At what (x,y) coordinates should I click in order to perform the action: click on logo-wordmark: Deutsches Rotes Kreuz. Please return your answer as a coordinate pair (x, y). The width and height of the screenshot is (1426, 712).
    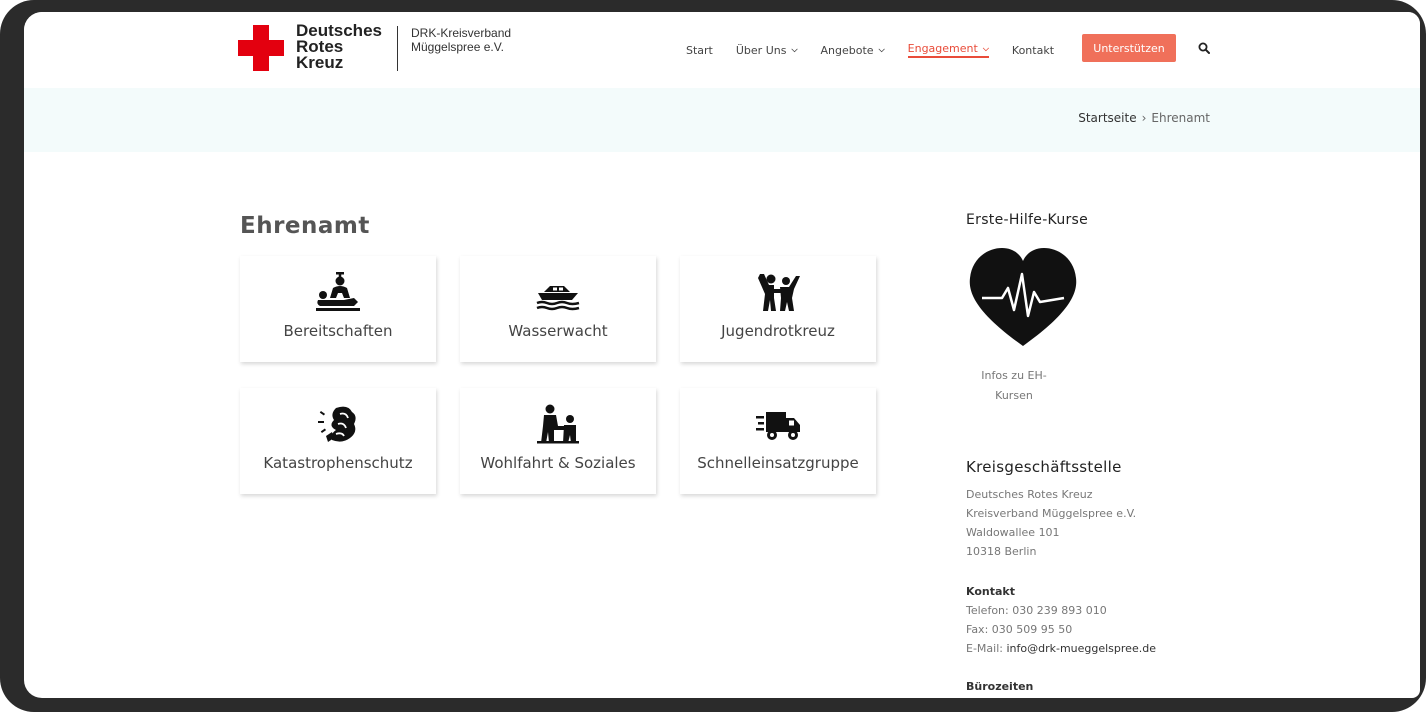
    Looking at the image, I should click on (339, 47).